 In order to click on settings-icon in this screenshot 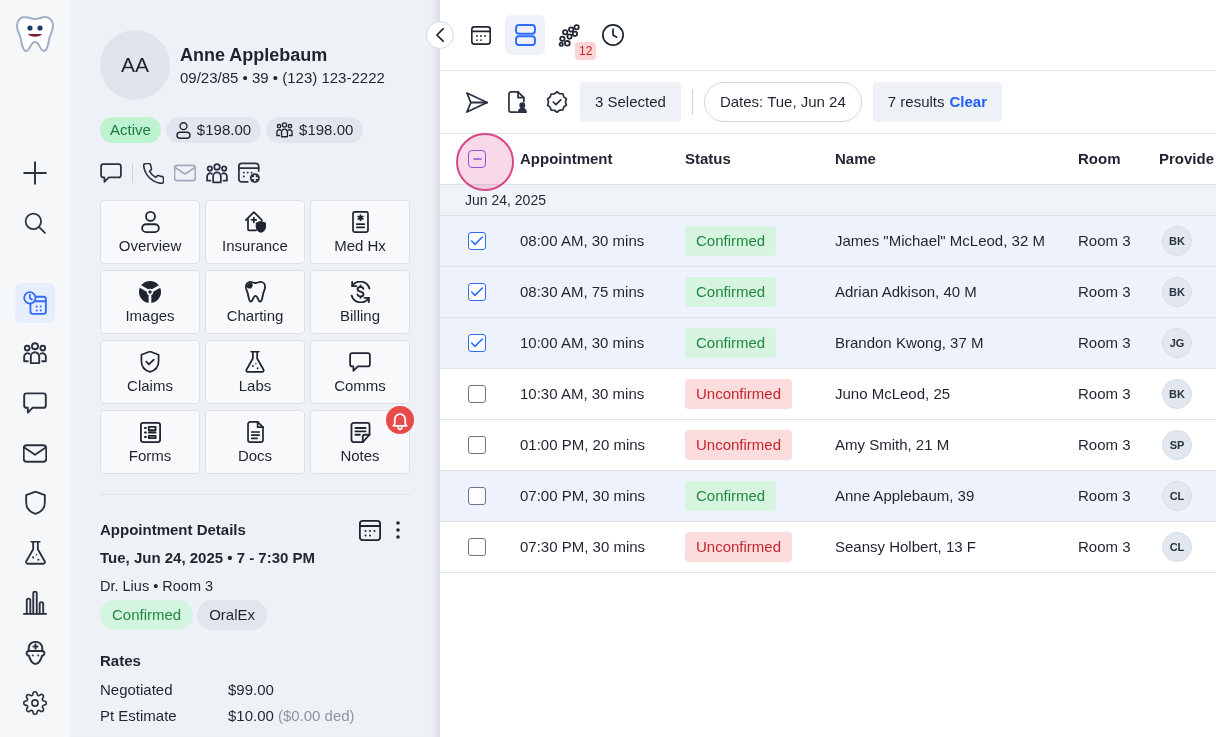, I will do `click(35, 703)`.